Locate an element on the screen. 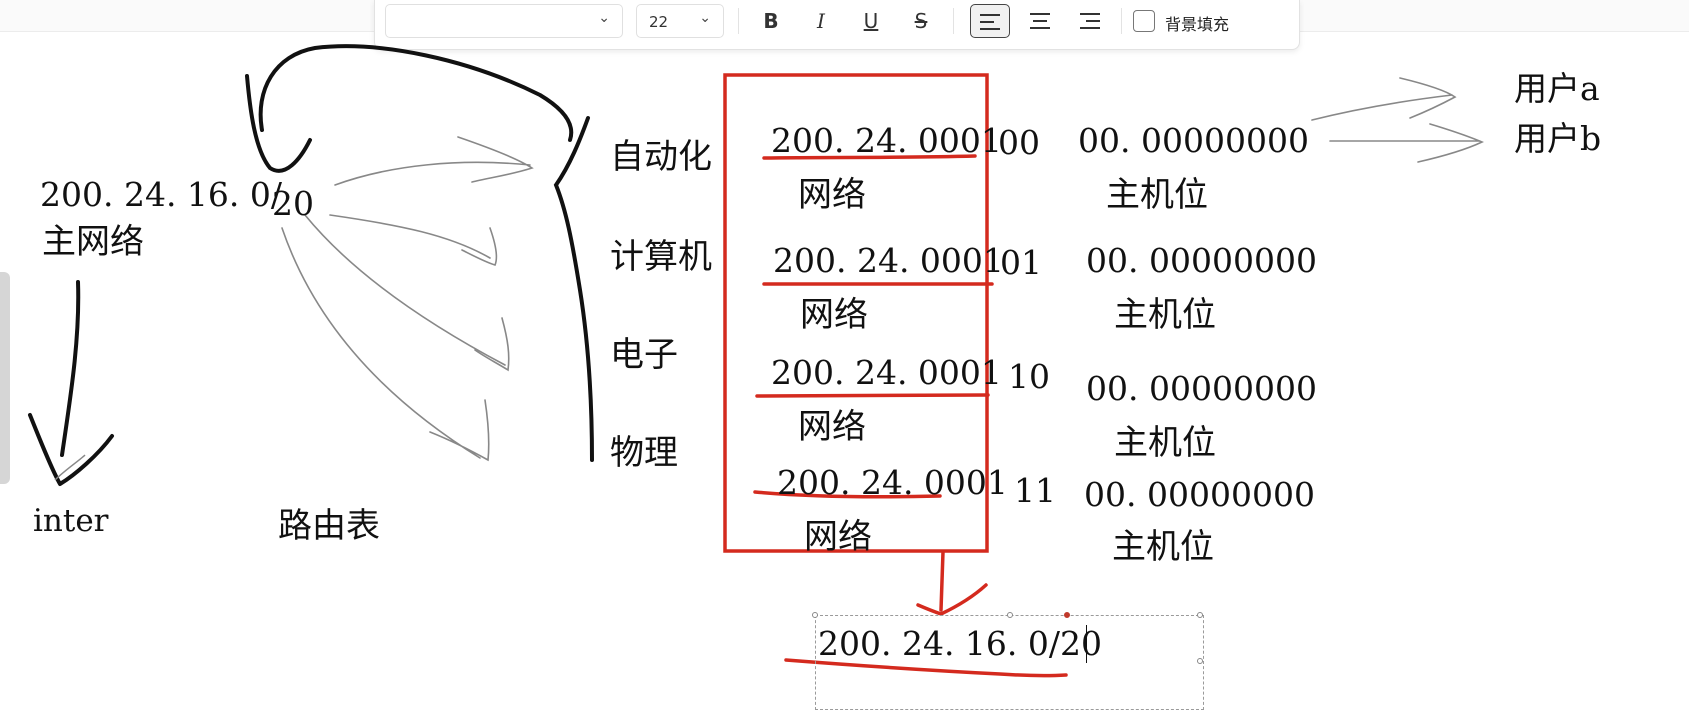  rotate-handle is located at coordinates (1067, 615).